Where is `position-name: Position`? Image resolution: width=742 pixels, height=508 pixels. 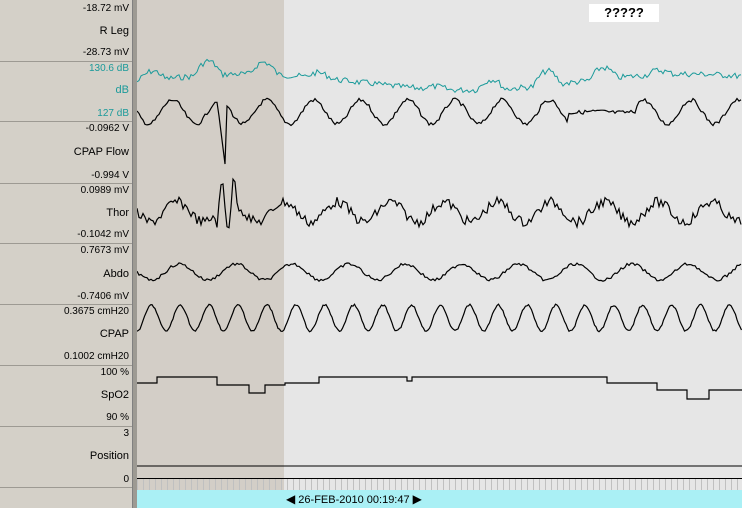
position-name: Position is located at coordinates (109, 456).